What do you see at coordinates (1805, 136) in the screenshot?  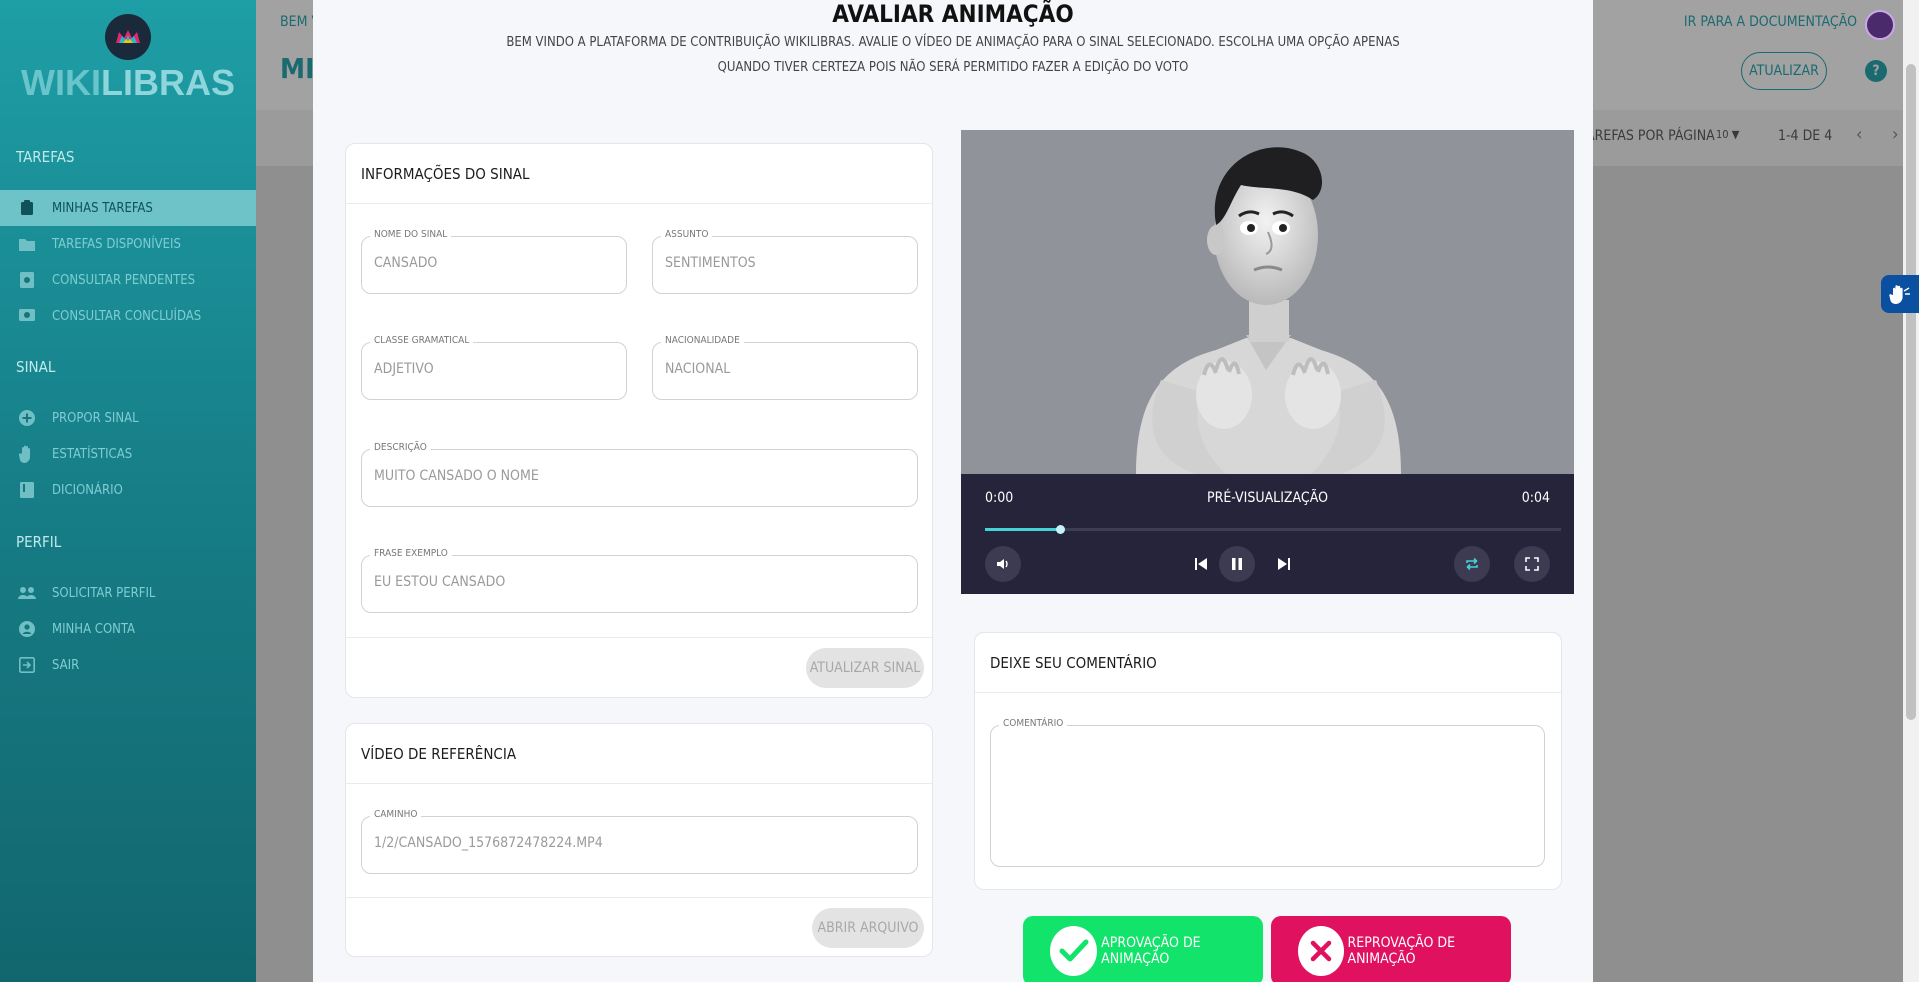 I see `pagination-range: 1-4 de 4` at bounding box center [1805, 136].